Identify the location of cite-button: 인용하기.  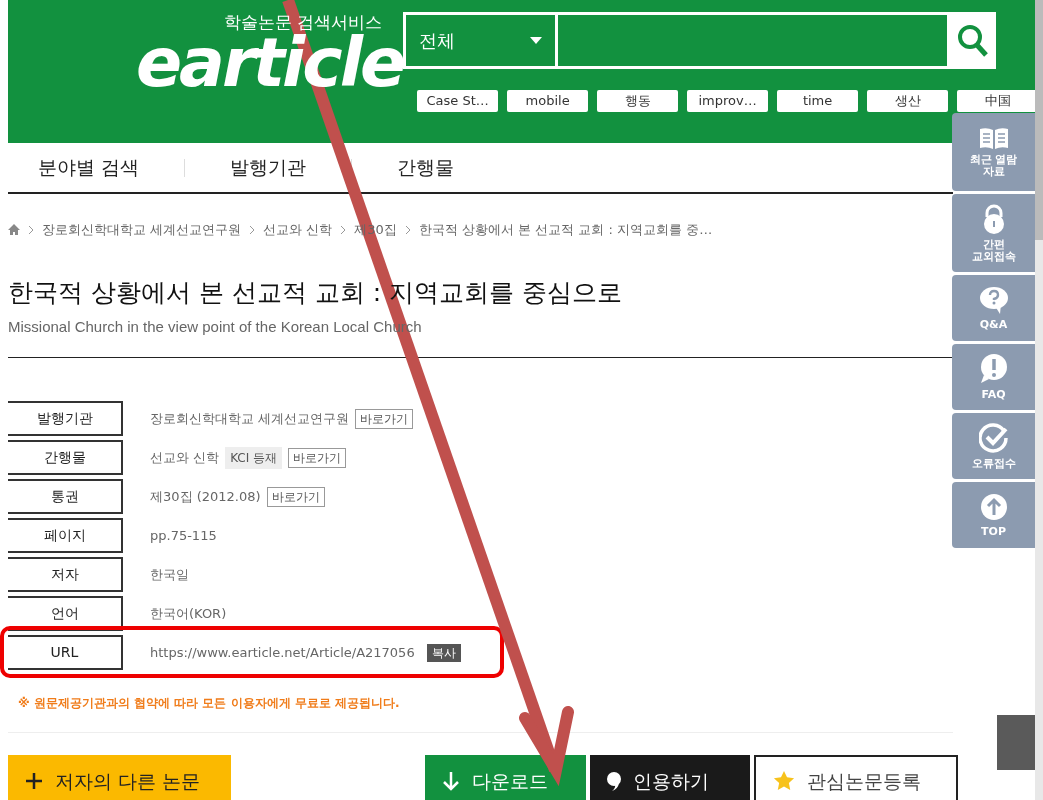
(669, 777).